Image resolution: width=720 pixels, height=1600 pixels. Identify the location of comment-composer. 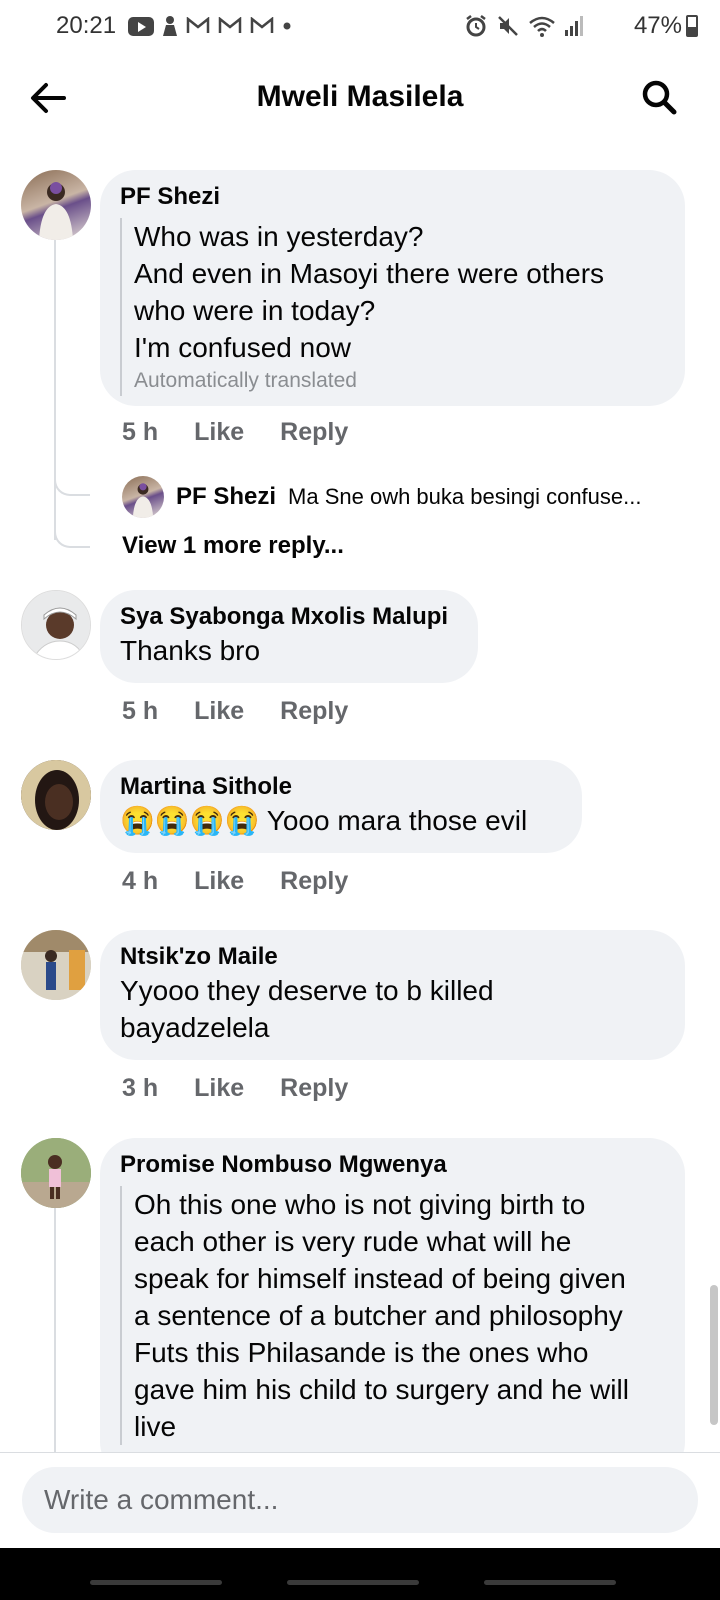
(360, 1500).